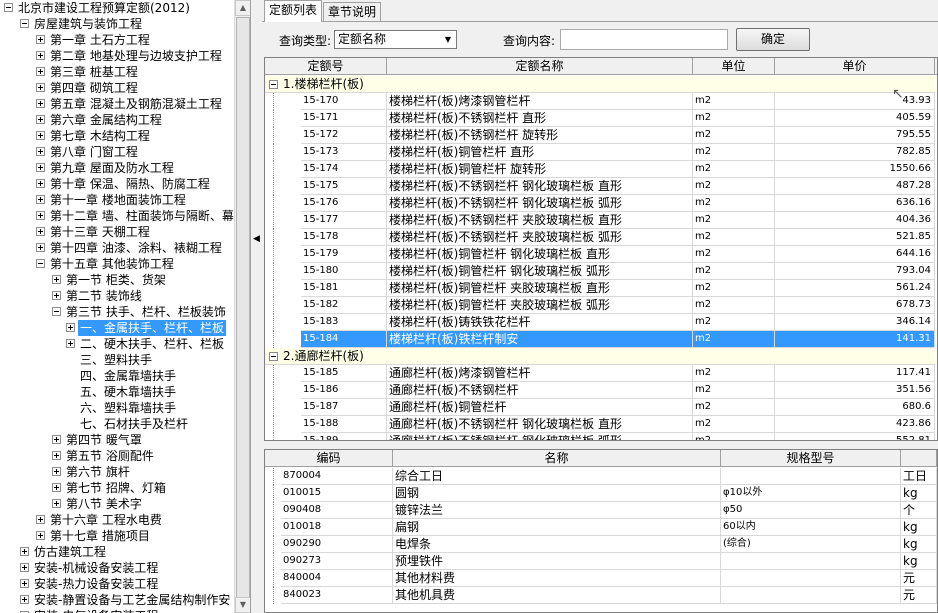 This screenshot has height=613, width=938. What do you see at coordinates (600, 237) in the screenshot?
I see `table-row: 15-178 楼梯栏杆(板)不锈钢栏杆 夹胶玻璃栏板 弧形 m2 521.85` at bounding box center [600, 237].